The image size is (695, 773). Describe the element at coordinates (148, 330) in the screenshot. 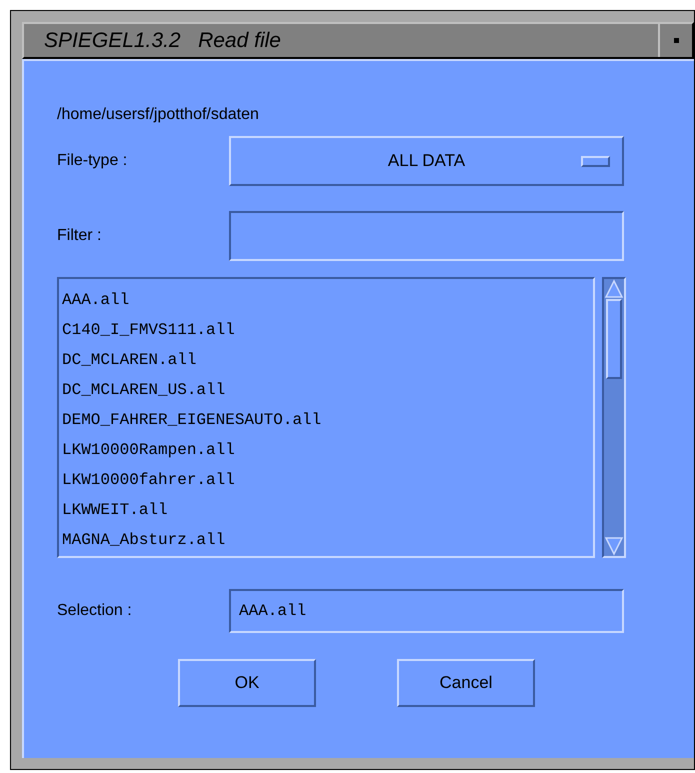

I see `file-list-item: C140_I_FMVS111.all` at that location.